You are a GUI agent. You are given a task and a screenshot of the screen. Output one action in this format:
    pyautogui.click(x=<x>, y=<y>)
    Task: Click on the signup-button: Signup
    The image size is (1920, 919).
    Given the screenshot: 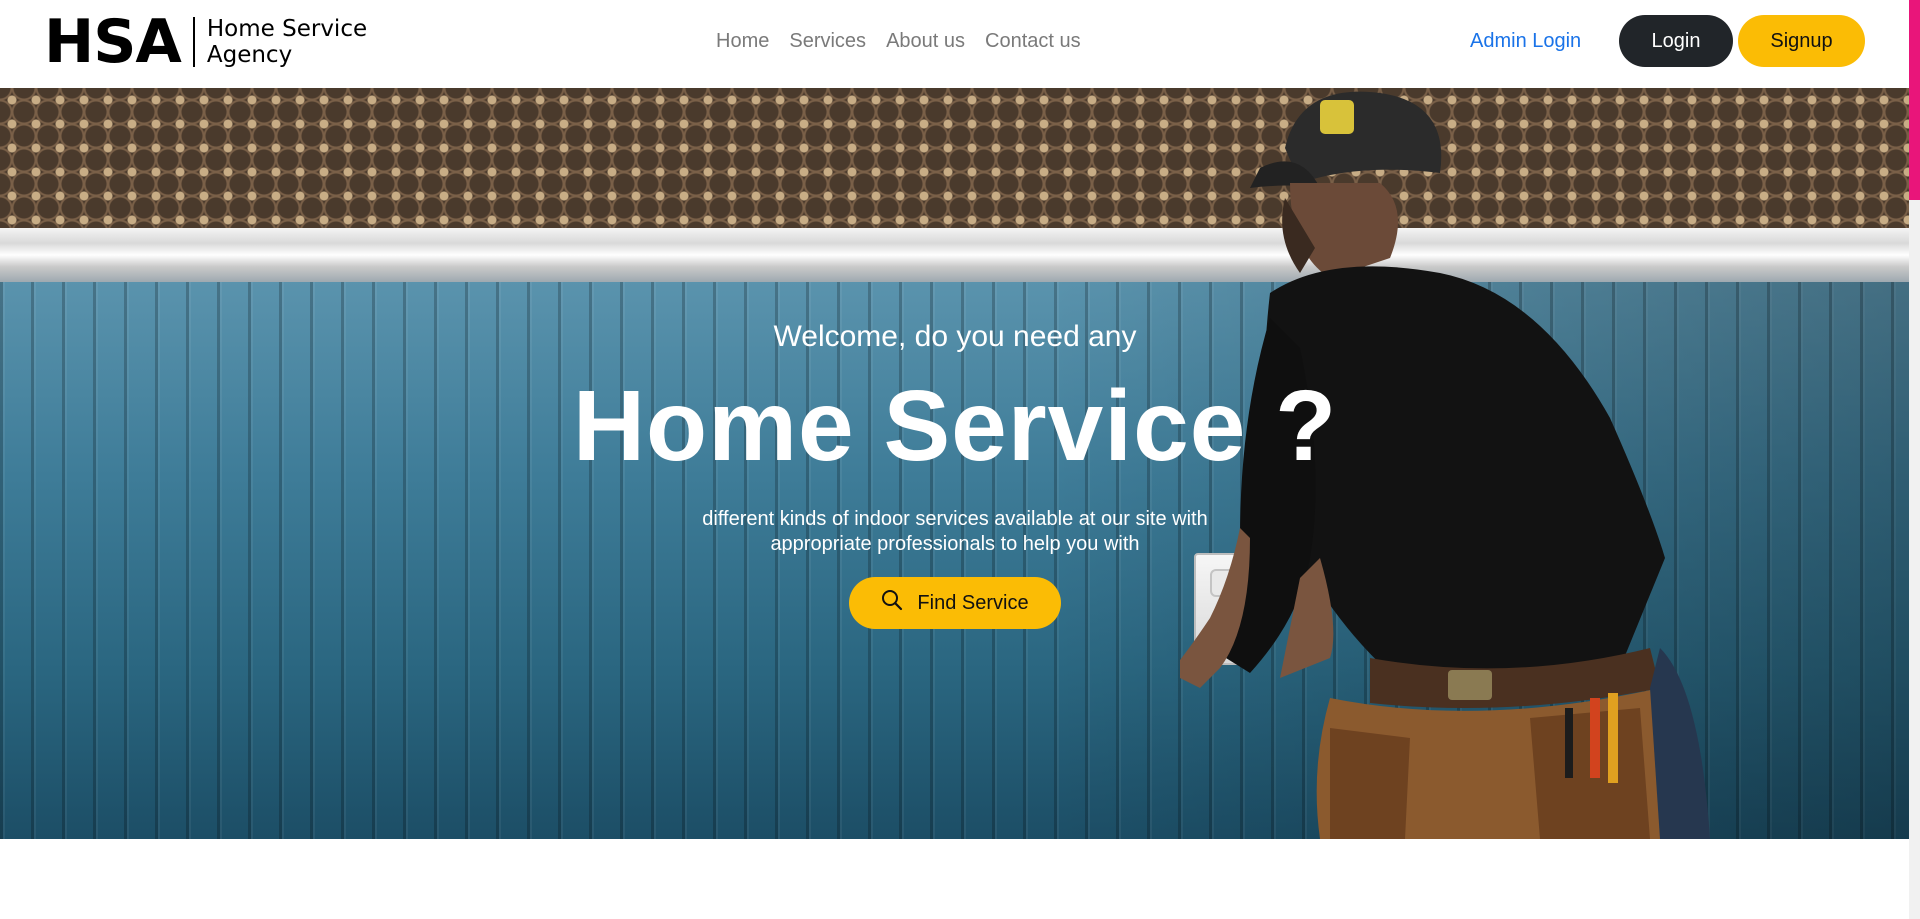 What is the action you would take?
    pyautogui.click(x=1801, y=41)
    